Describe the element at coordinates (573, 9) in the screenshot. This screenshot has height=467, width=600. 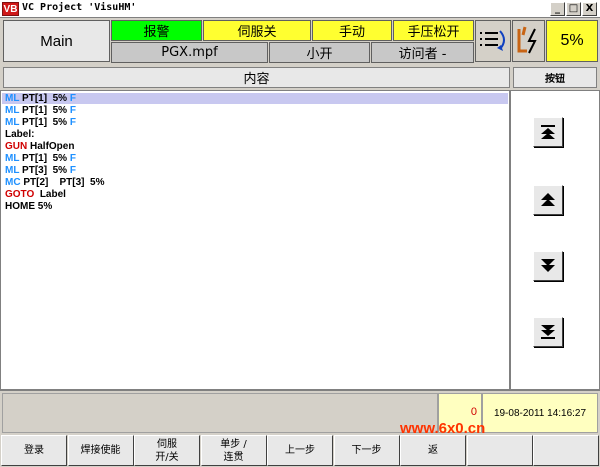
I see `maximize-button: □` at that location.